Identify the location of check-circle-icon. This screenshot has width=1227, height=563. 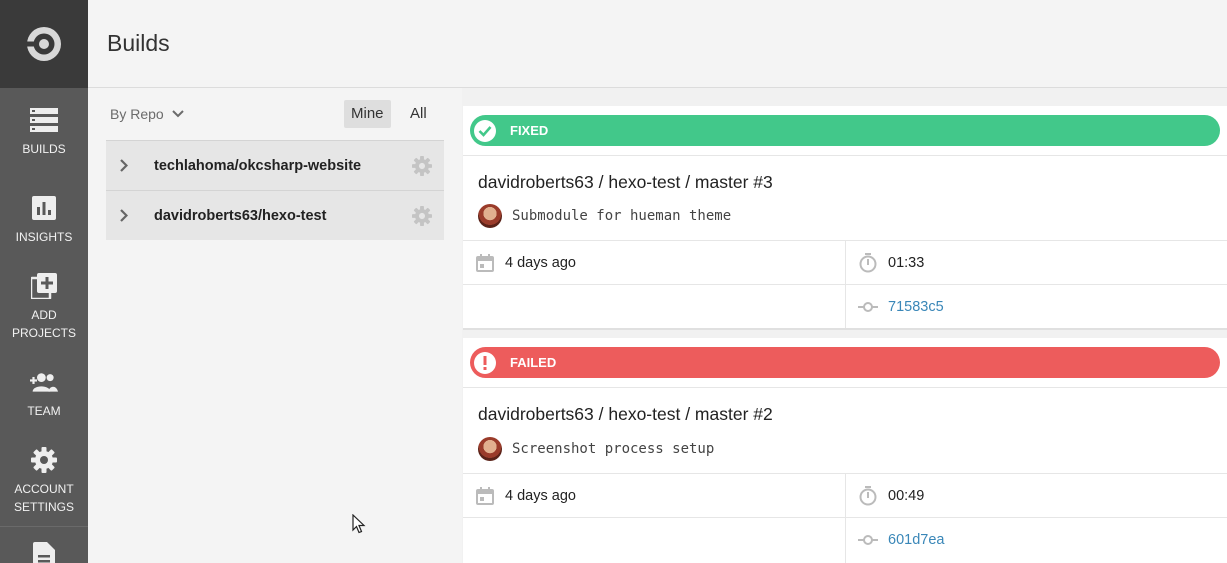
(485, 130).